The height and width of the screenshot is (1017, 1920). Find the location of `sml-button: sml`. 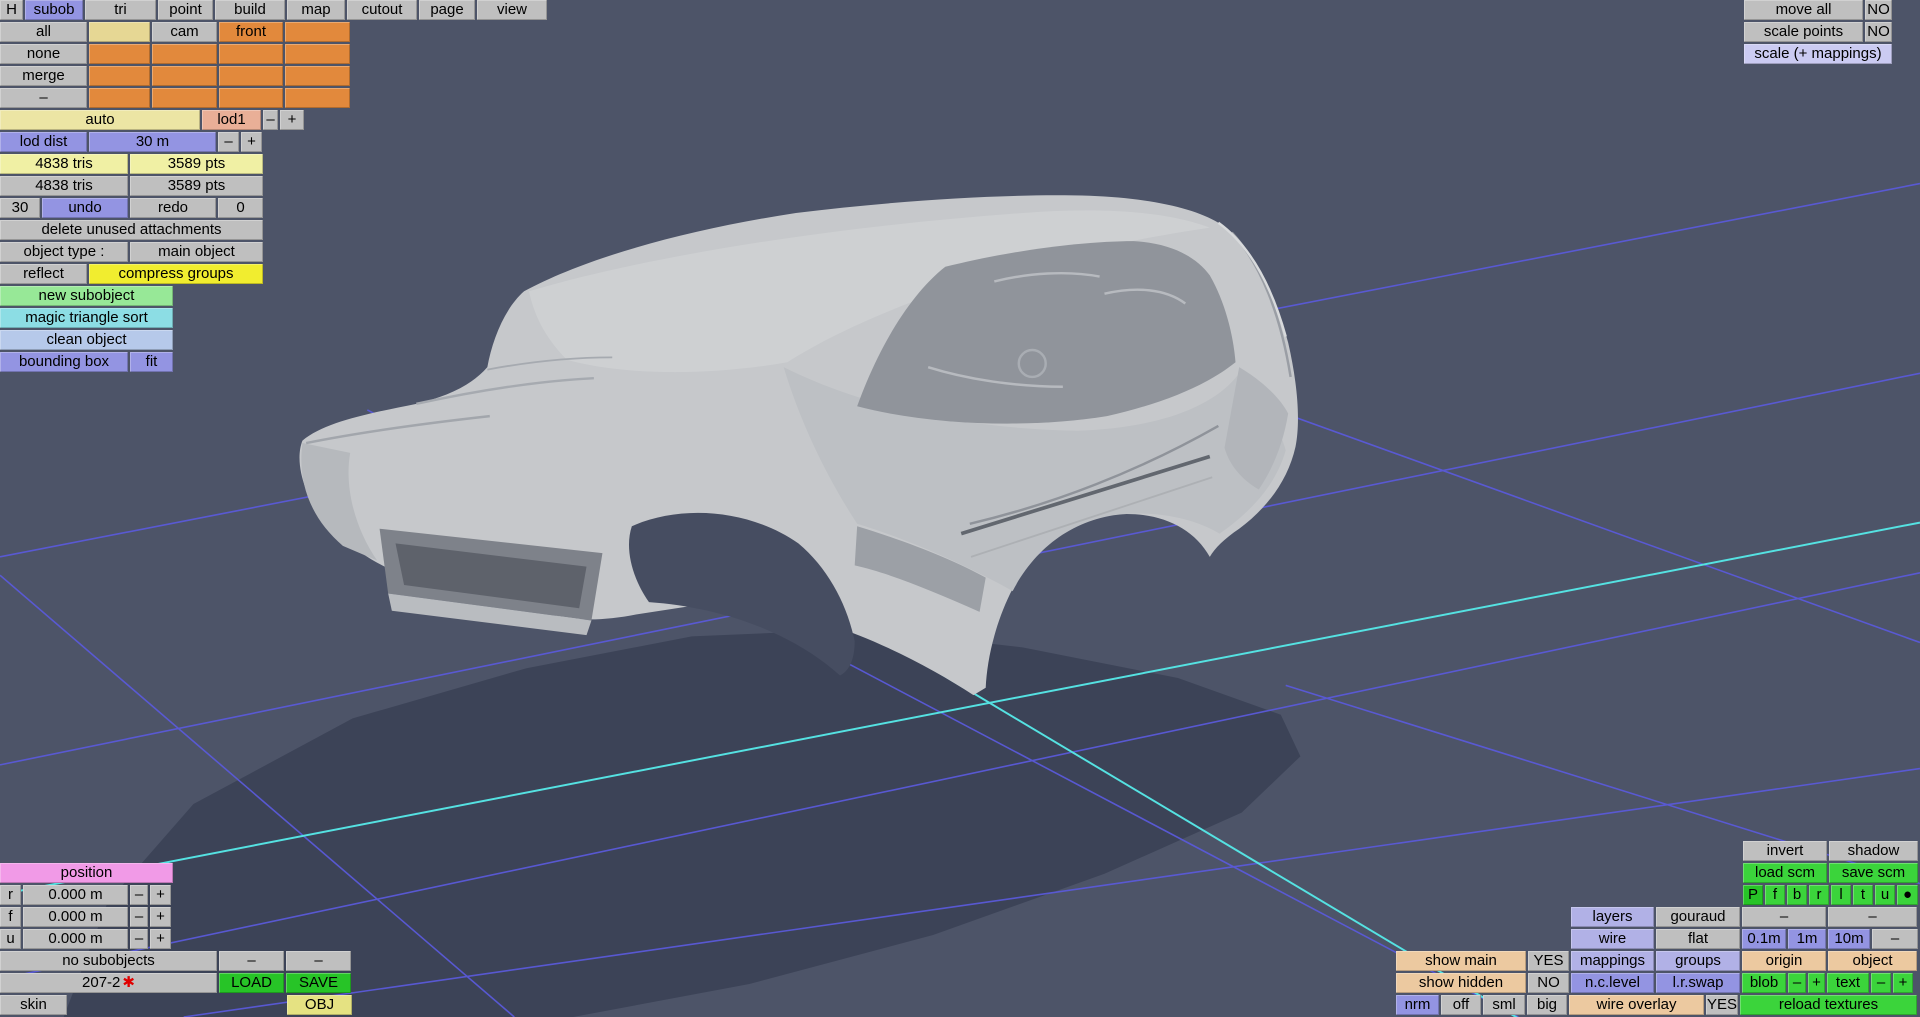

sml-button: sml is located at coordinates (1504, 1005).